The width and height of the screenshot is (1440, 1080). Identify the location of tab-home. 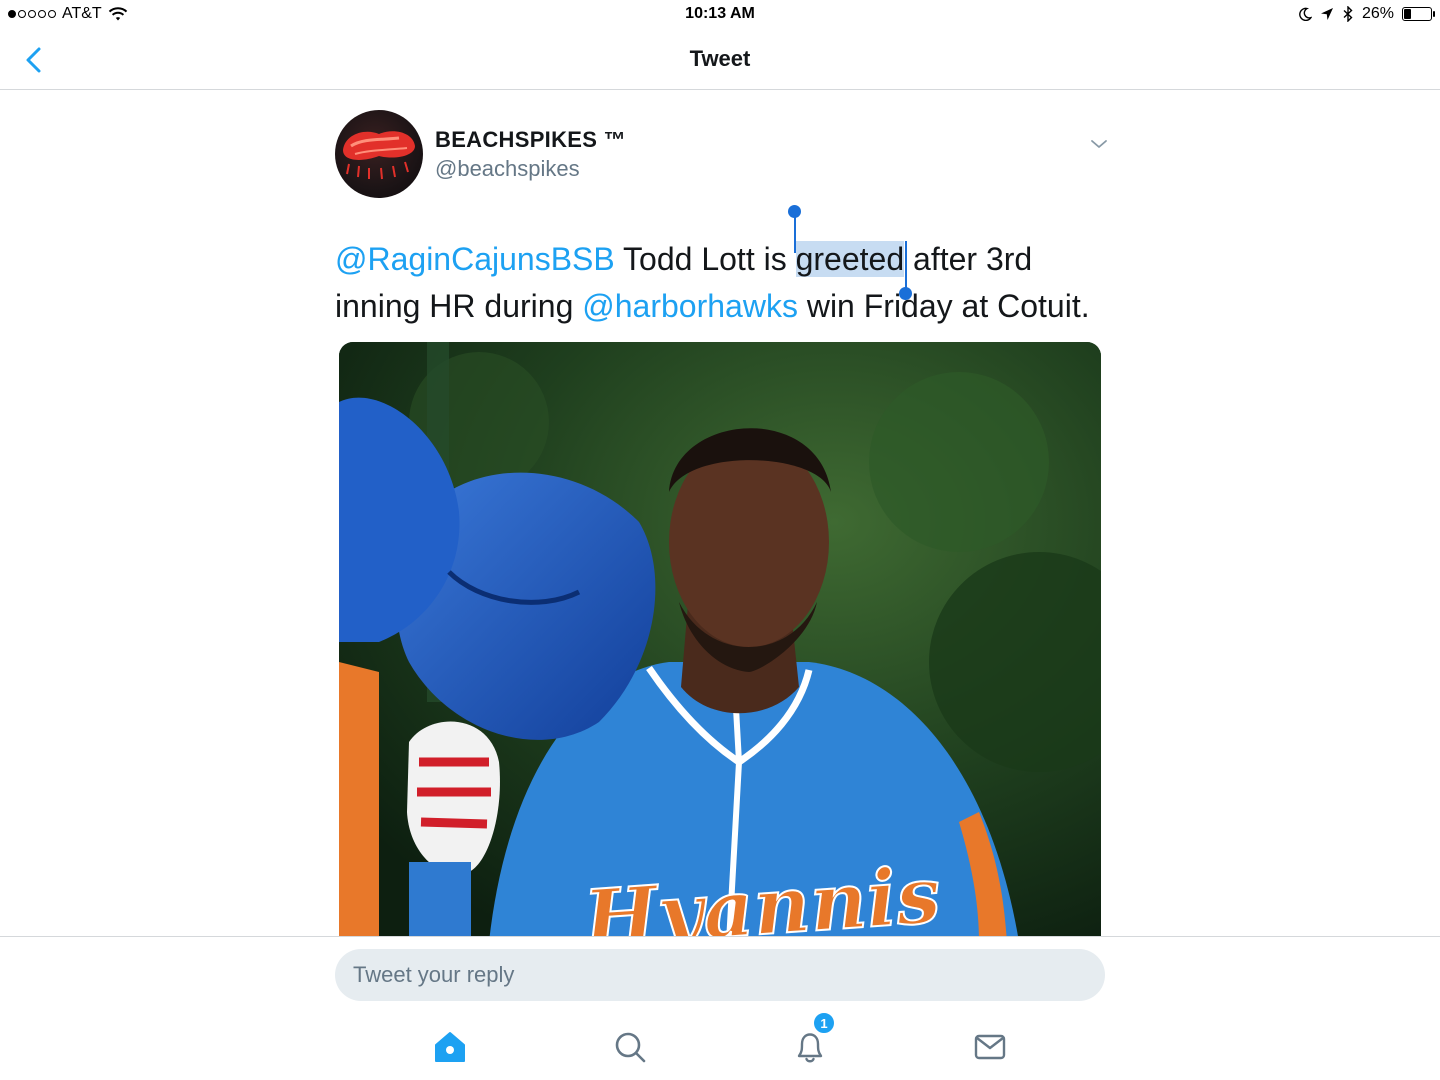
(450, 1047).